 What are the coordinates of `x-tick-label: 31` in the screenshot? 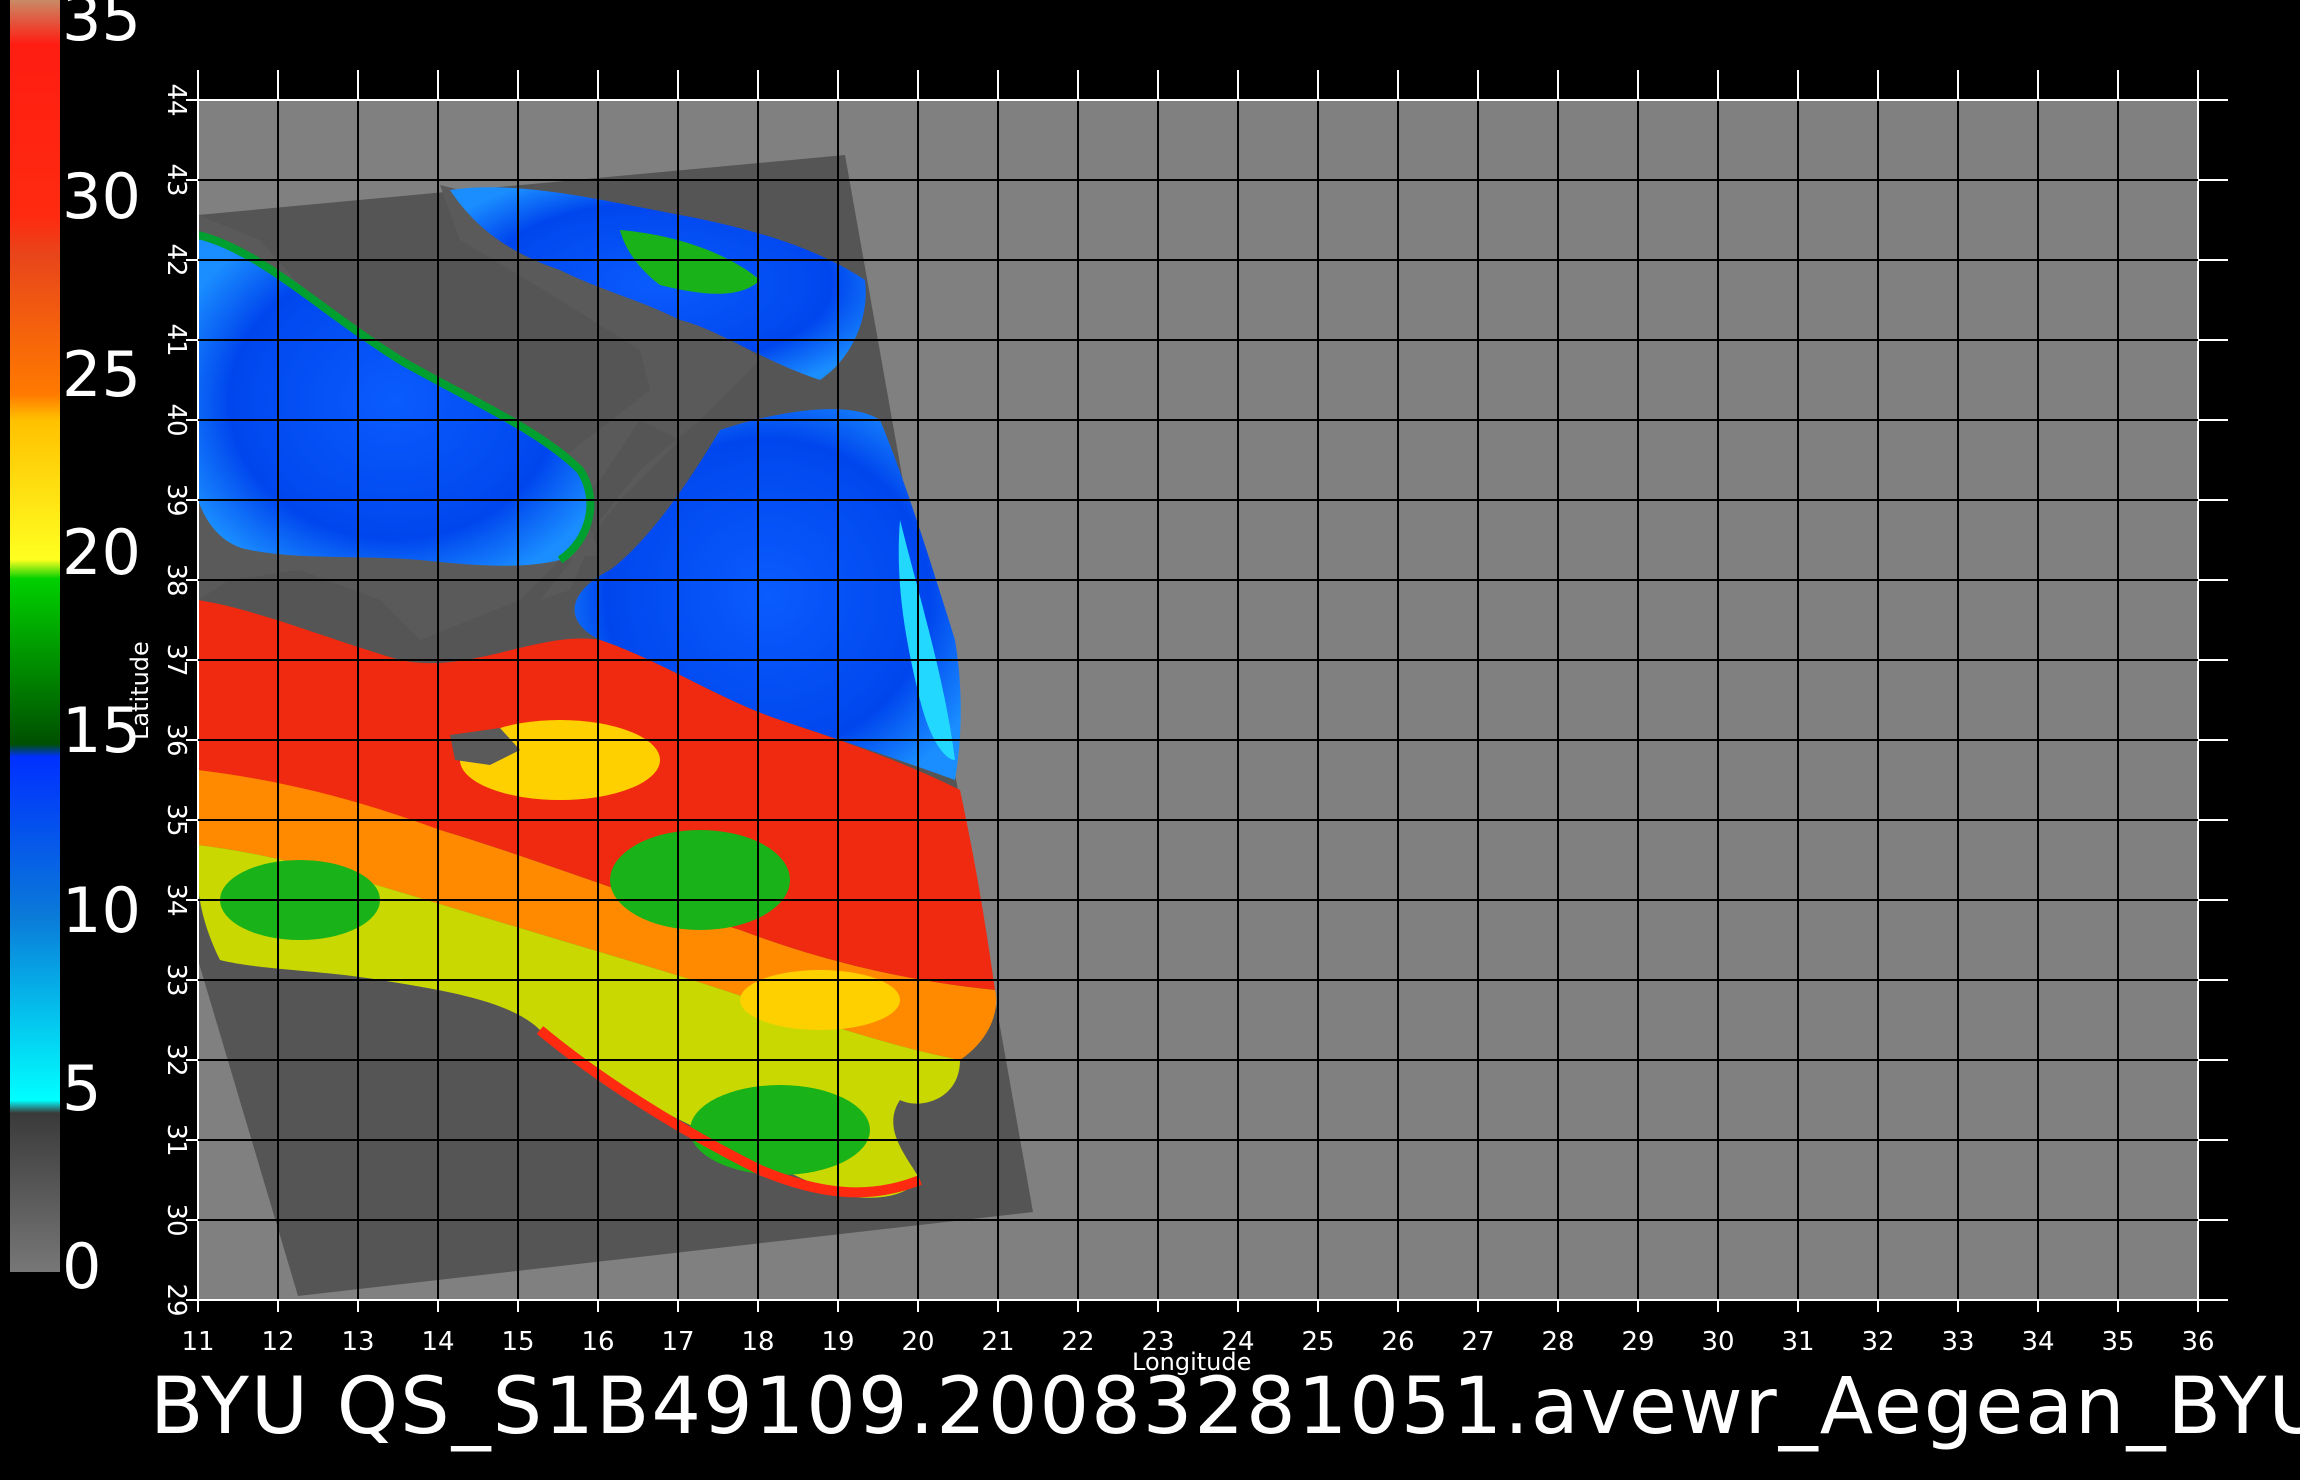 It's located at (1797, 1342).